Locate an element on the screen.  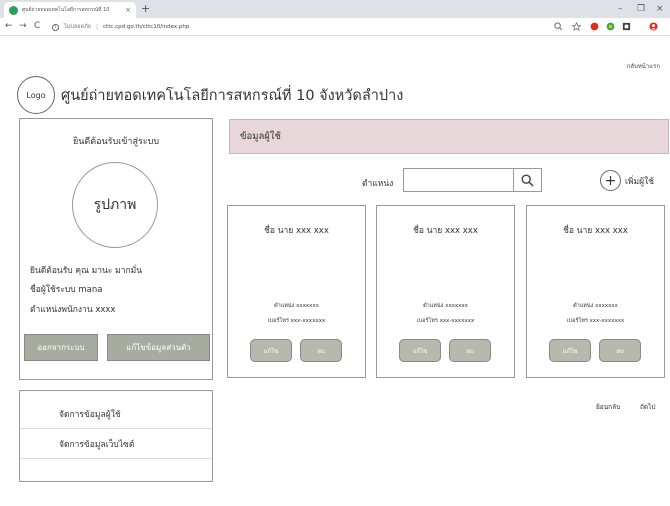
profile-photo: รูปภาพ is located at coordinates (115, 205).